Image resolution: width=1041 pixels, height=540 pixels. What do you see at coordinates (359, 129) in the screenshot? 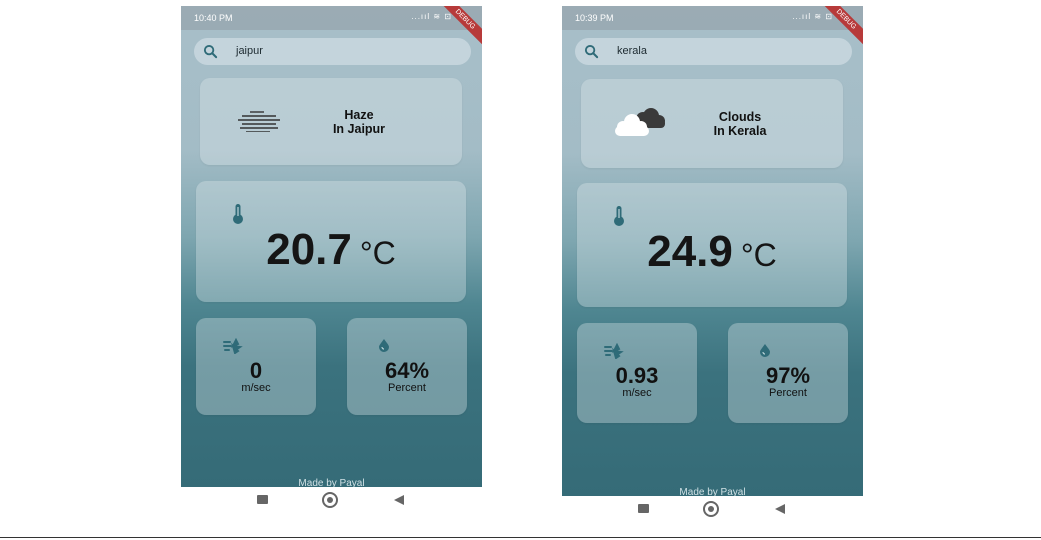
I see `condition-location: In Jaipur` at bounding box center [359, 129].